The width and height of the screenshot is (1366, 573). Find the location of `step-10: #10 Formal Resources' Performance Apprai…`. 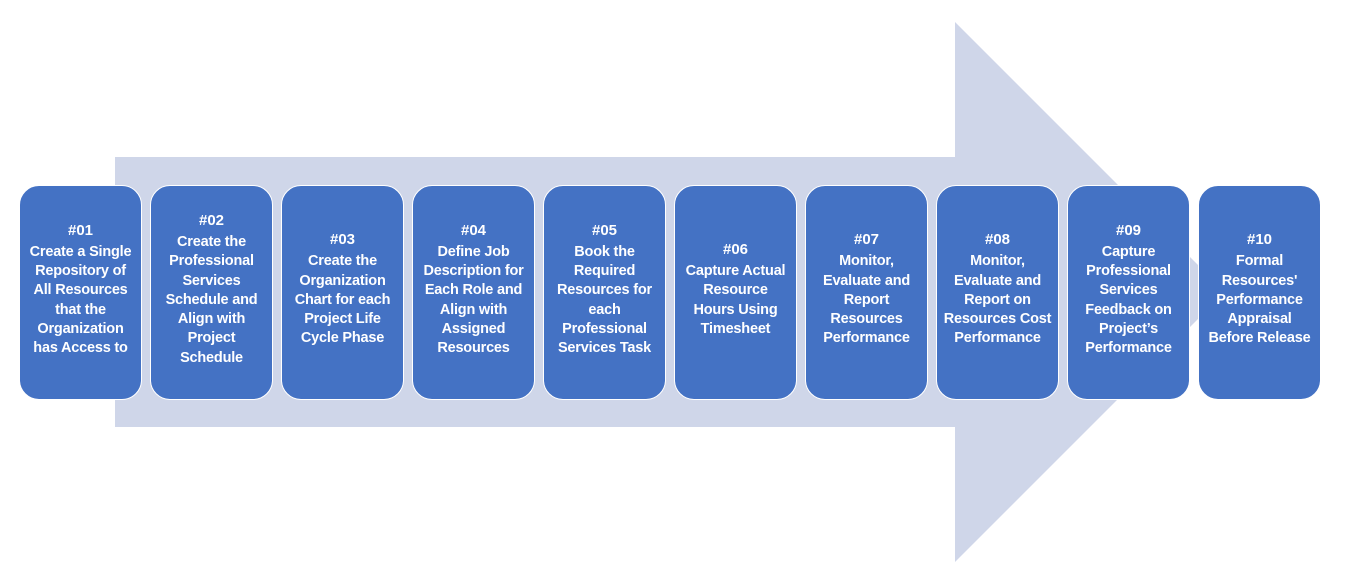

step-10: #10 Formal Resources' Performance Apprai… is located at coordinates (1259, 292).